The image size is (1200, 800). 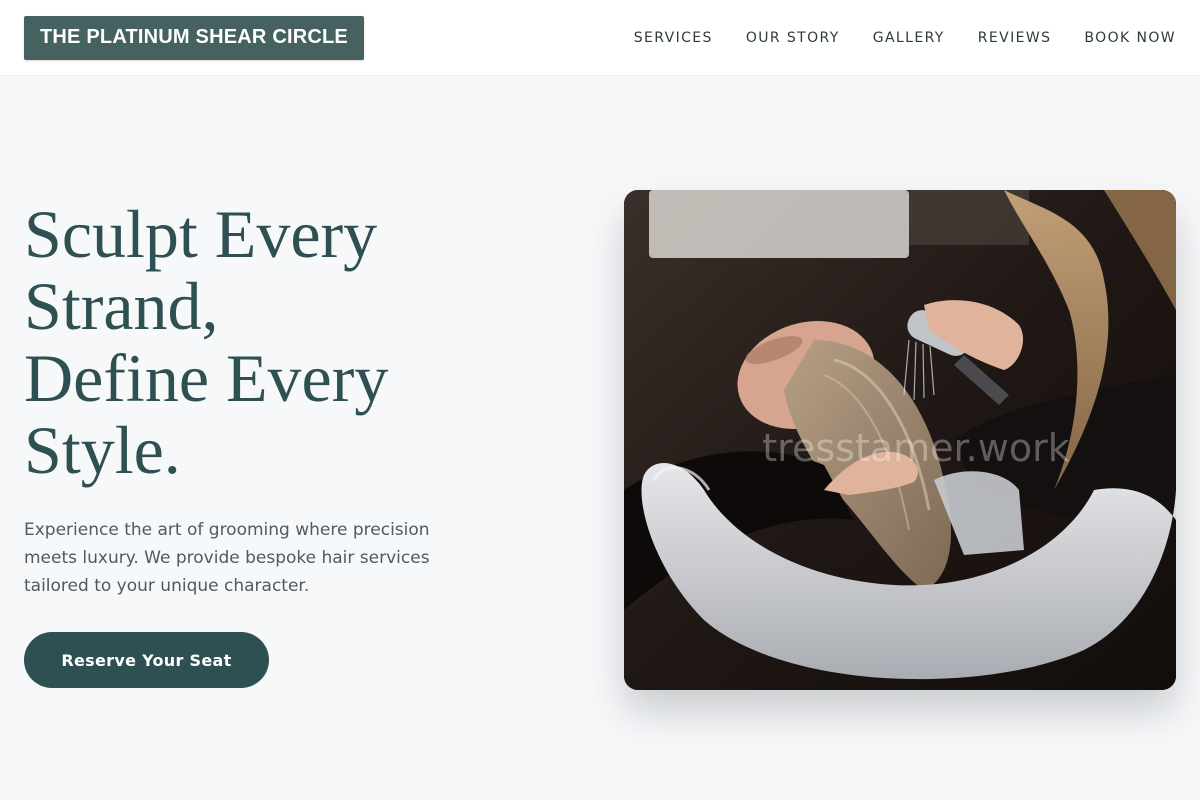 I want to click on nav-link-book-now: BOOK NOW, so click(x=1130, y=38).